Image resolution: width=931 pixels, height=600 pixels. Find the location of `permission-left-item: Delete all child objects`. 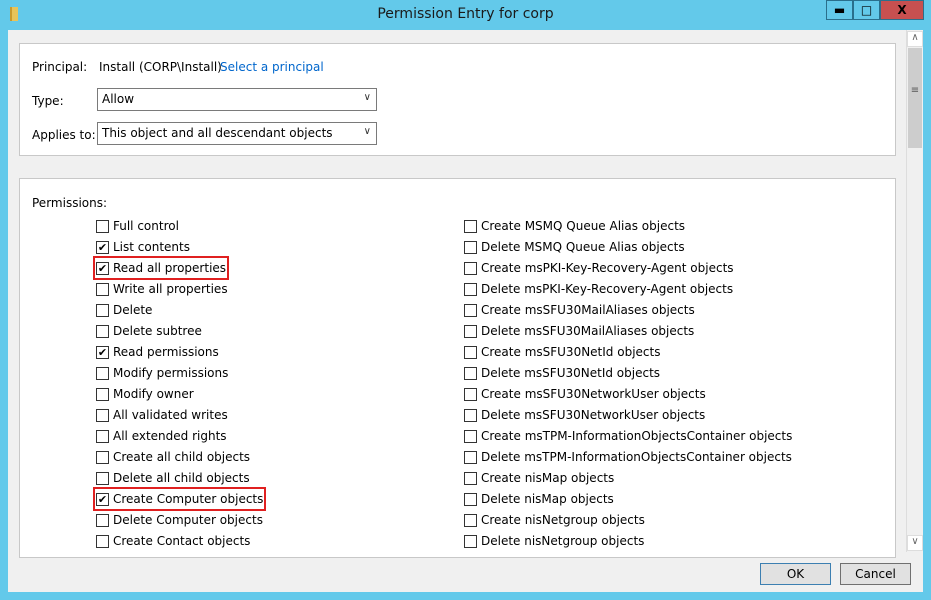

permission-left-item: Delete all child objects is located at coordinates (173, 478).